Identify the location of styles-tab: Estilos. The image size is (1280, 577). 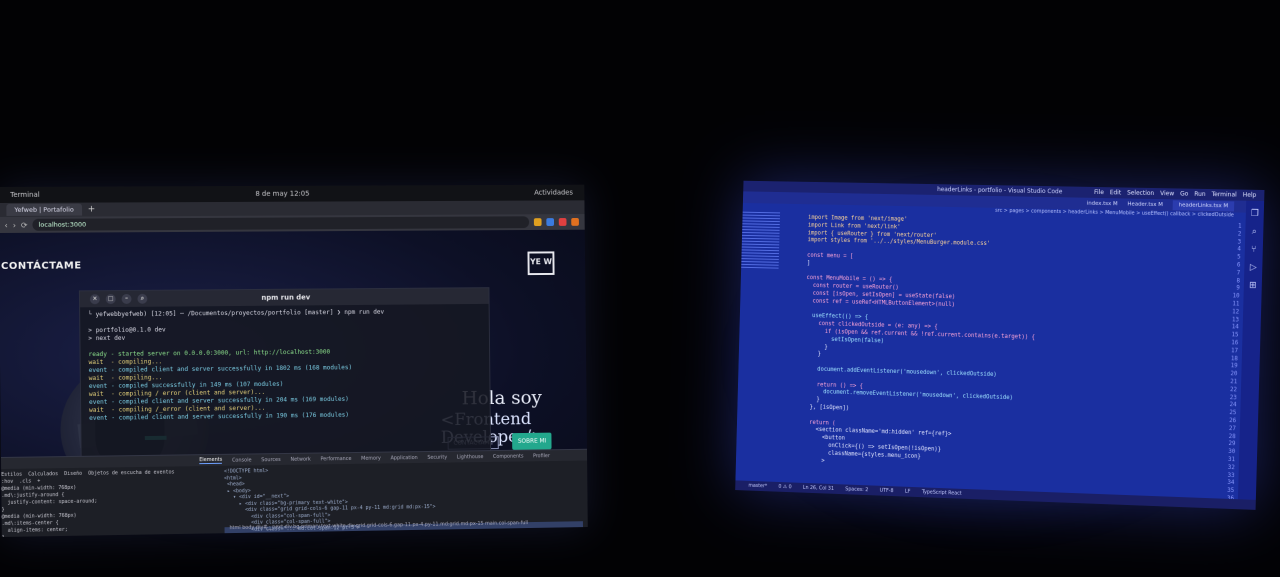
(14, 475).